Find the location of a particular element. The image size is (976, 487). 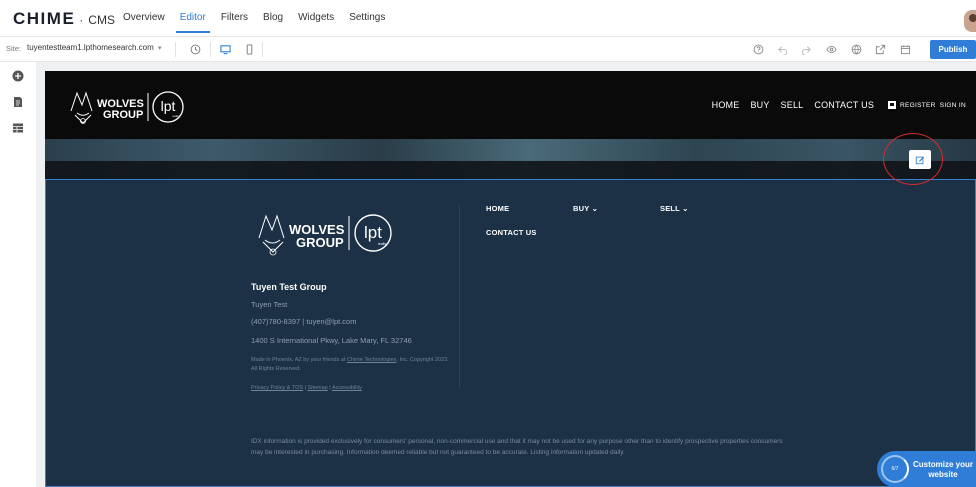

user-icon is located at coordinates (892, 105).